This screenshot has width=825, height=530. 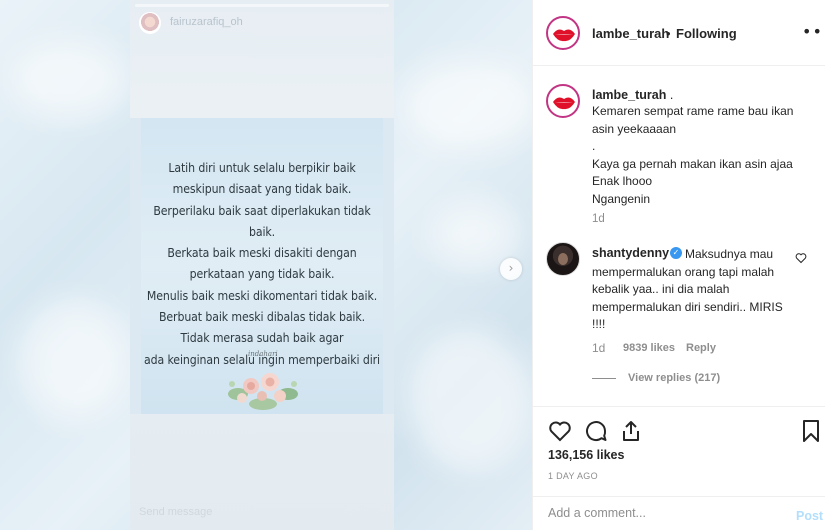 What do you see at coordinates (206, 22) in the screenshot?
I see `story-username: fairuzarafiq_oh` at bounding box center [206, 22].